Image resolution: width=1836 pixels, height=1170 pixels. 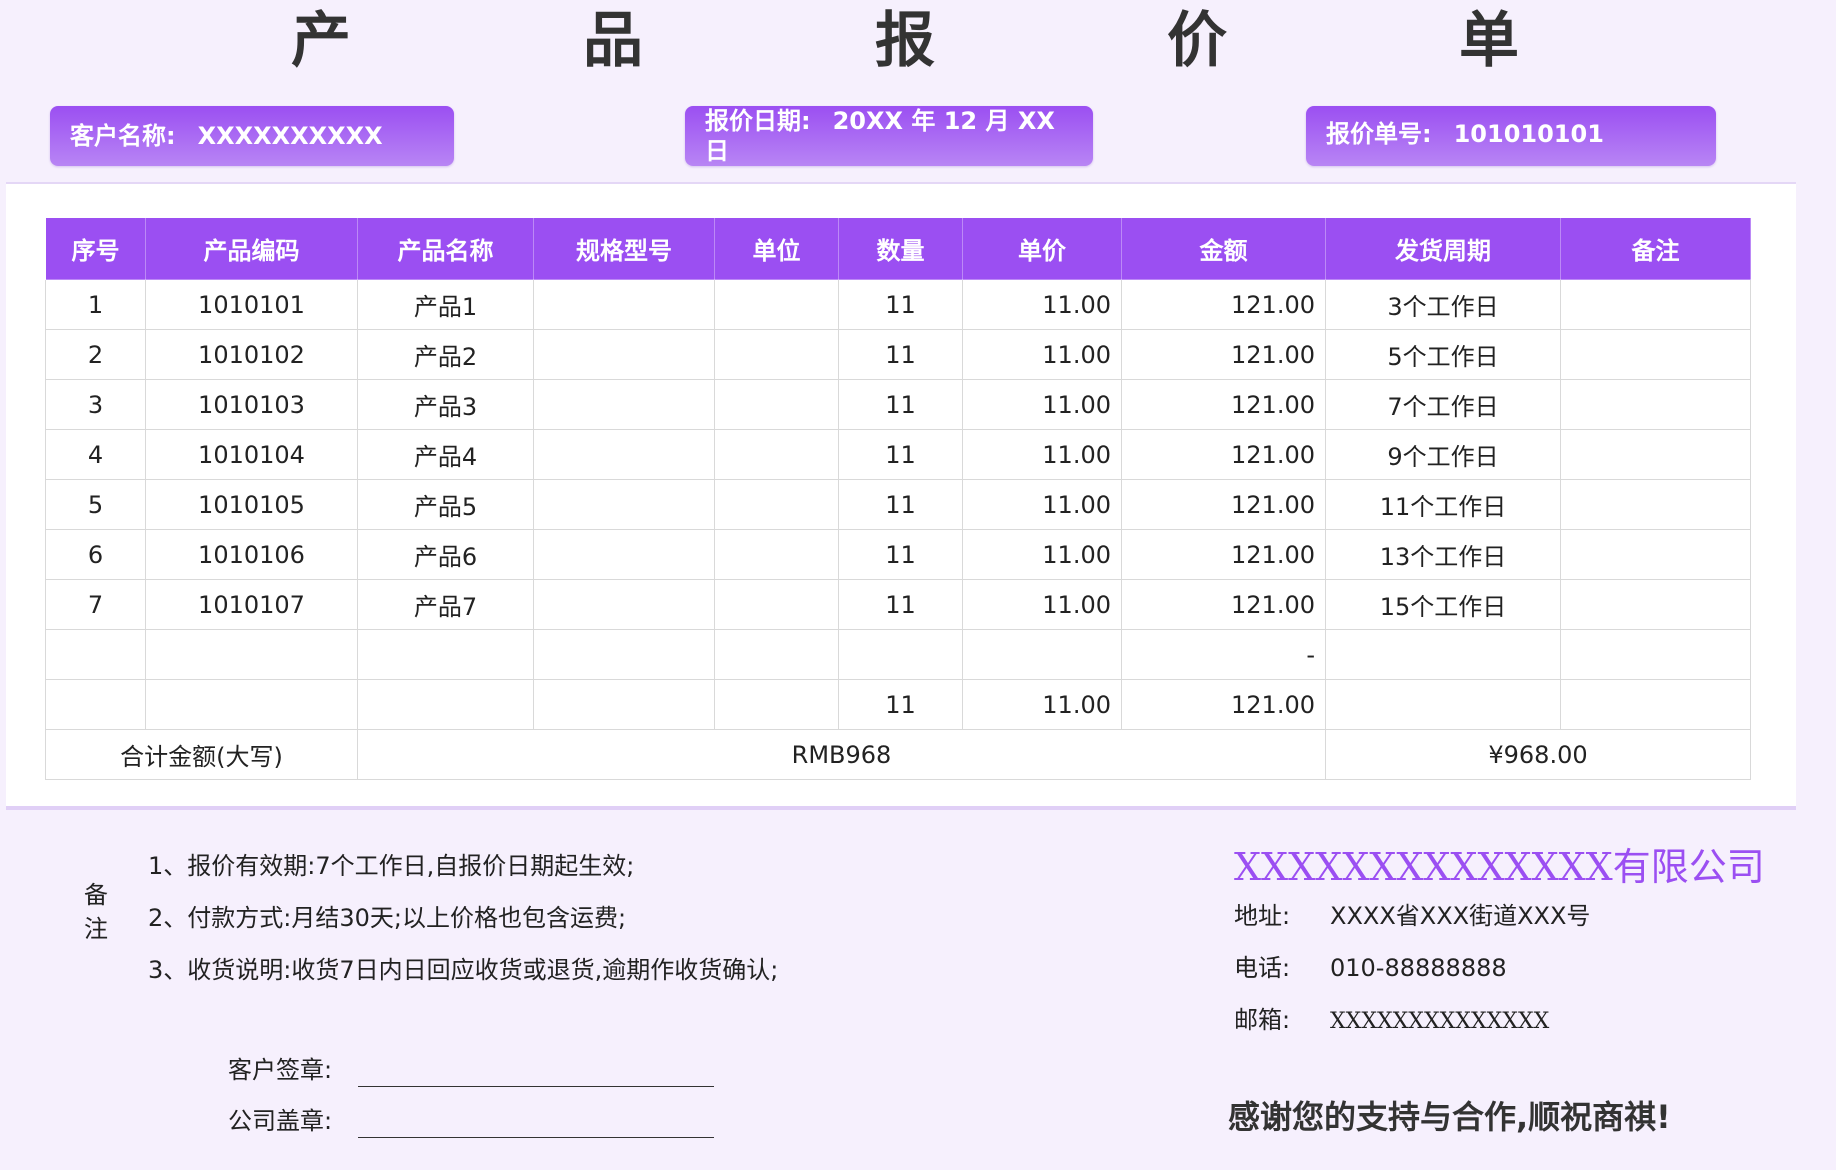 I want to click on table-row: 2 1010102 产品2 11 11.00 121.00 5个工作日, so click(x=898, y=354).